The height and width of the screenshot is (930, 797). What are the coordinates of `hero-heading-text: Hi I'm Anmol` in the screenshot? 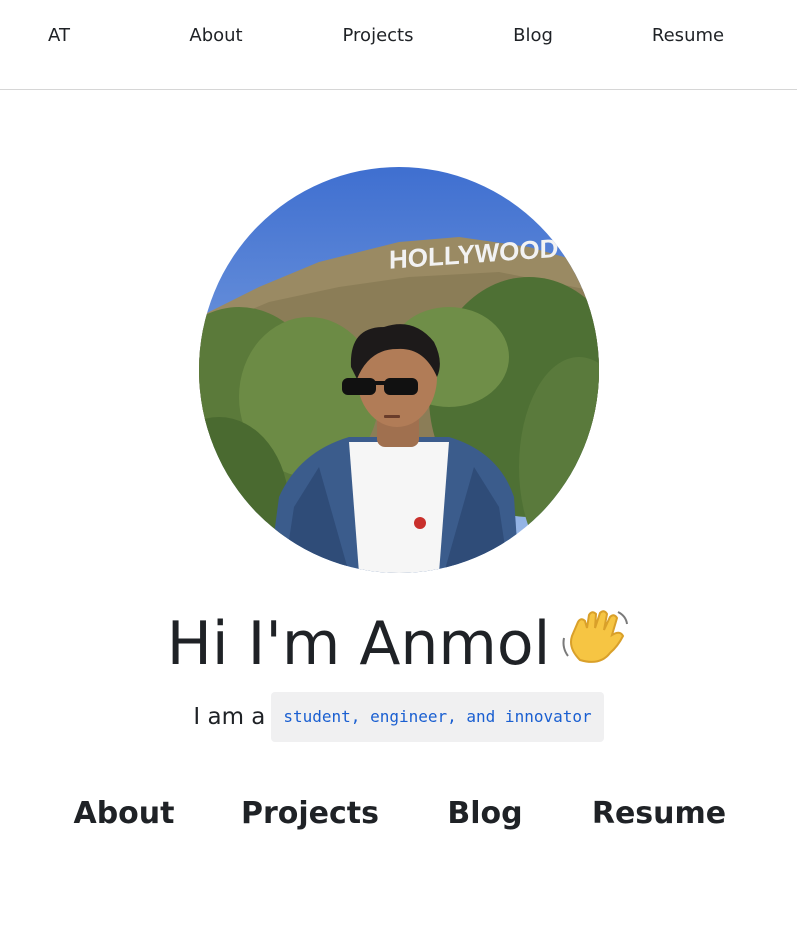 It's located at (358, 644).